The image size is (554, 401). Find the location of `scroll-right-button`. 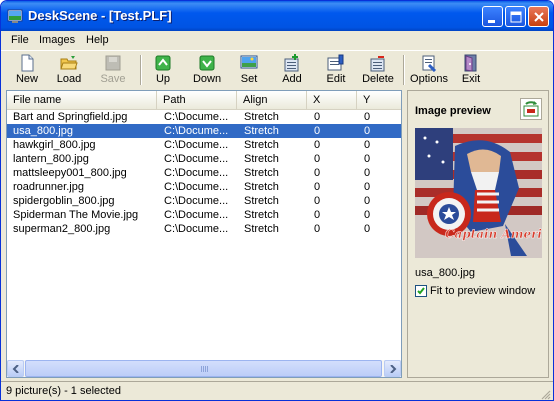

scroll-right-button is located at coordinates (392, 368).